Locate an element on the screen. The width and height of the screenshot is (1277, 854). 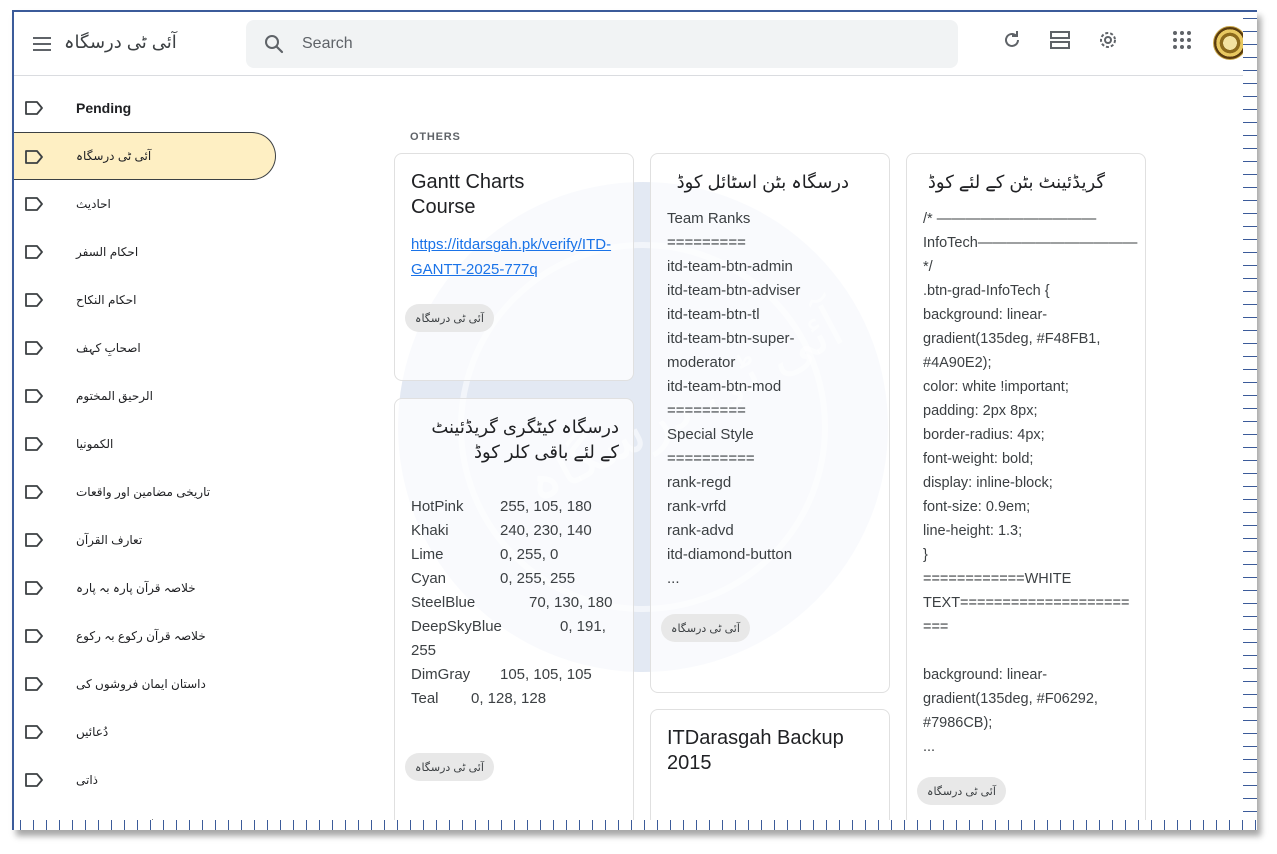
note-line: itd-team-btn-tl is located at coordinates (713, 314).